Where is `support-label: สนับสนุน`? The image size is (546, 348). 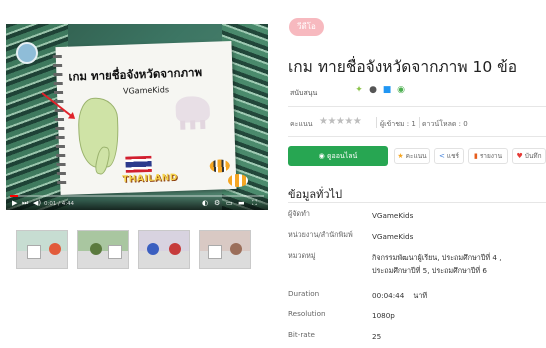
support-label: สนับสนุน is located at coordinates (304, 93).